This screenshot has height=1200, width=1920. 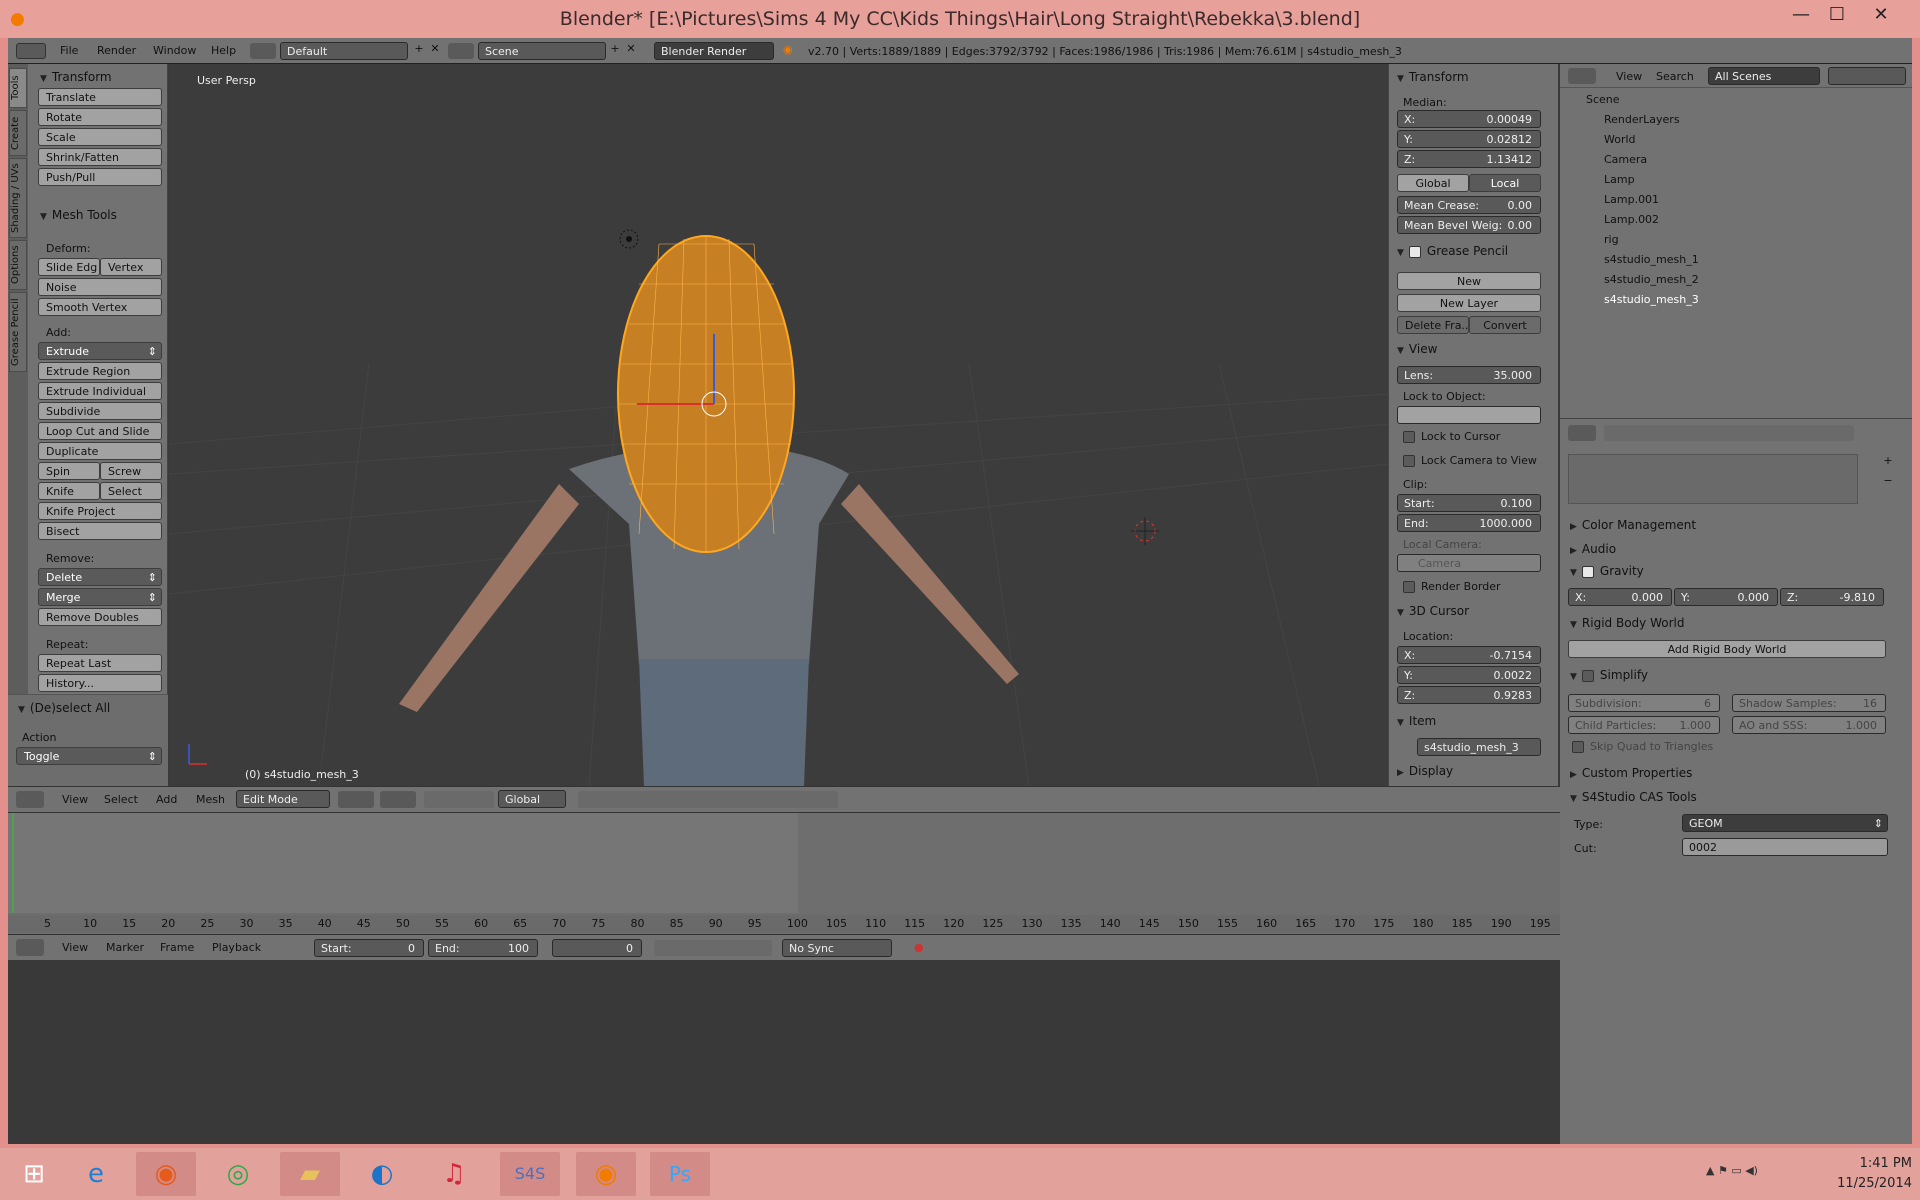 What do you see at coordinates (1888, 483) in the screenshot?
I see `remove-icon: −` at bounding box center [1888, 483].